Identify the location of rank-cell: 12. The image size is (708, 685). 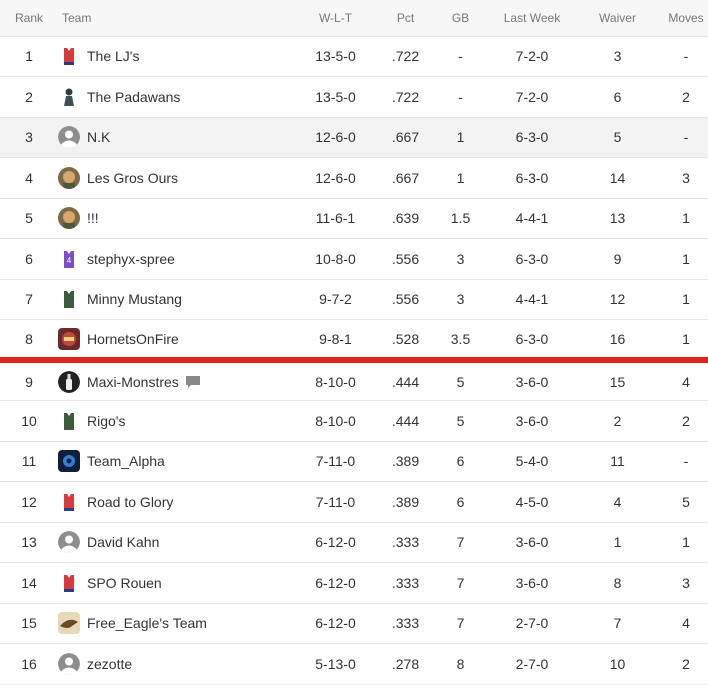
(29, 502).